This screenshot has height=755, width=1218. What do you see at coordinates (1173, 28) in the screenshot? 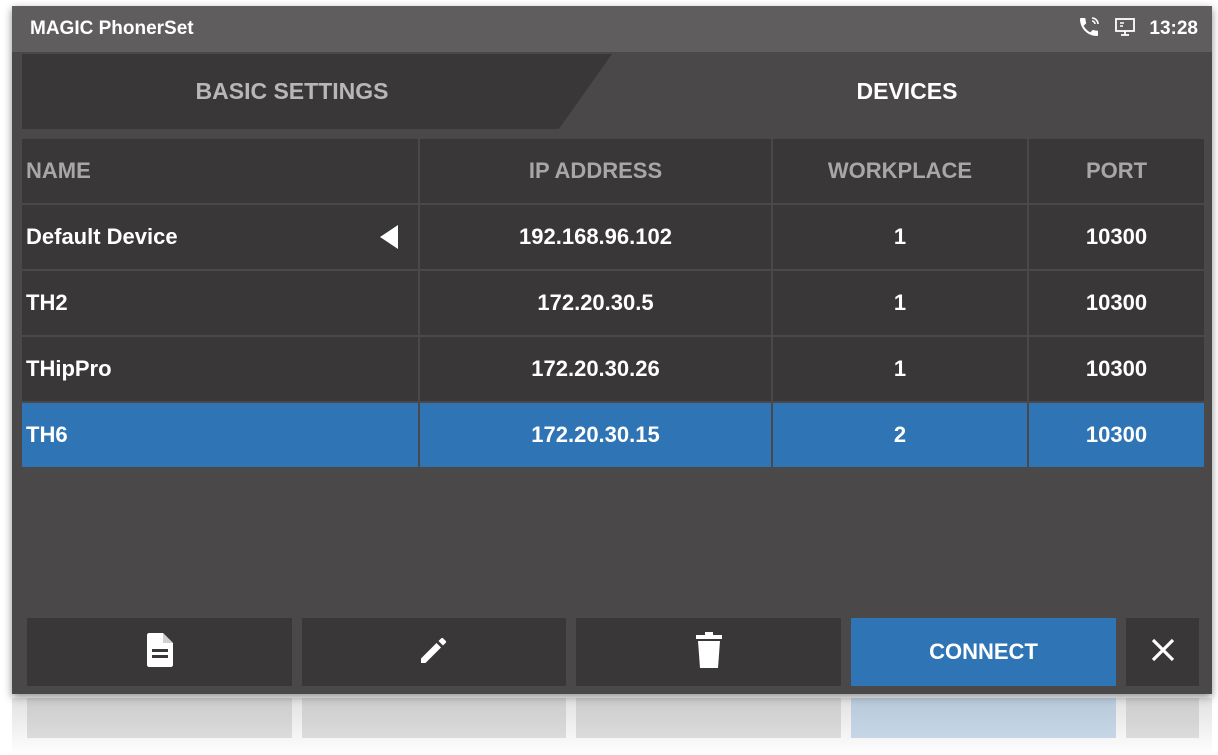
I see `status-clock: 13:28` at bounding box center [1173, 28].